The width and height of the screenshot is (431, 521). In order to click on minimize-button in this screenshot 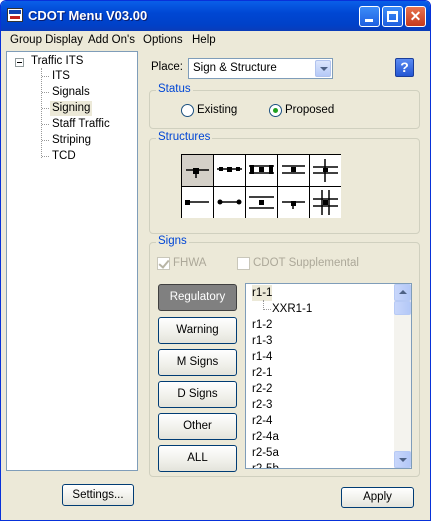, I will do `click(369, 16)`.